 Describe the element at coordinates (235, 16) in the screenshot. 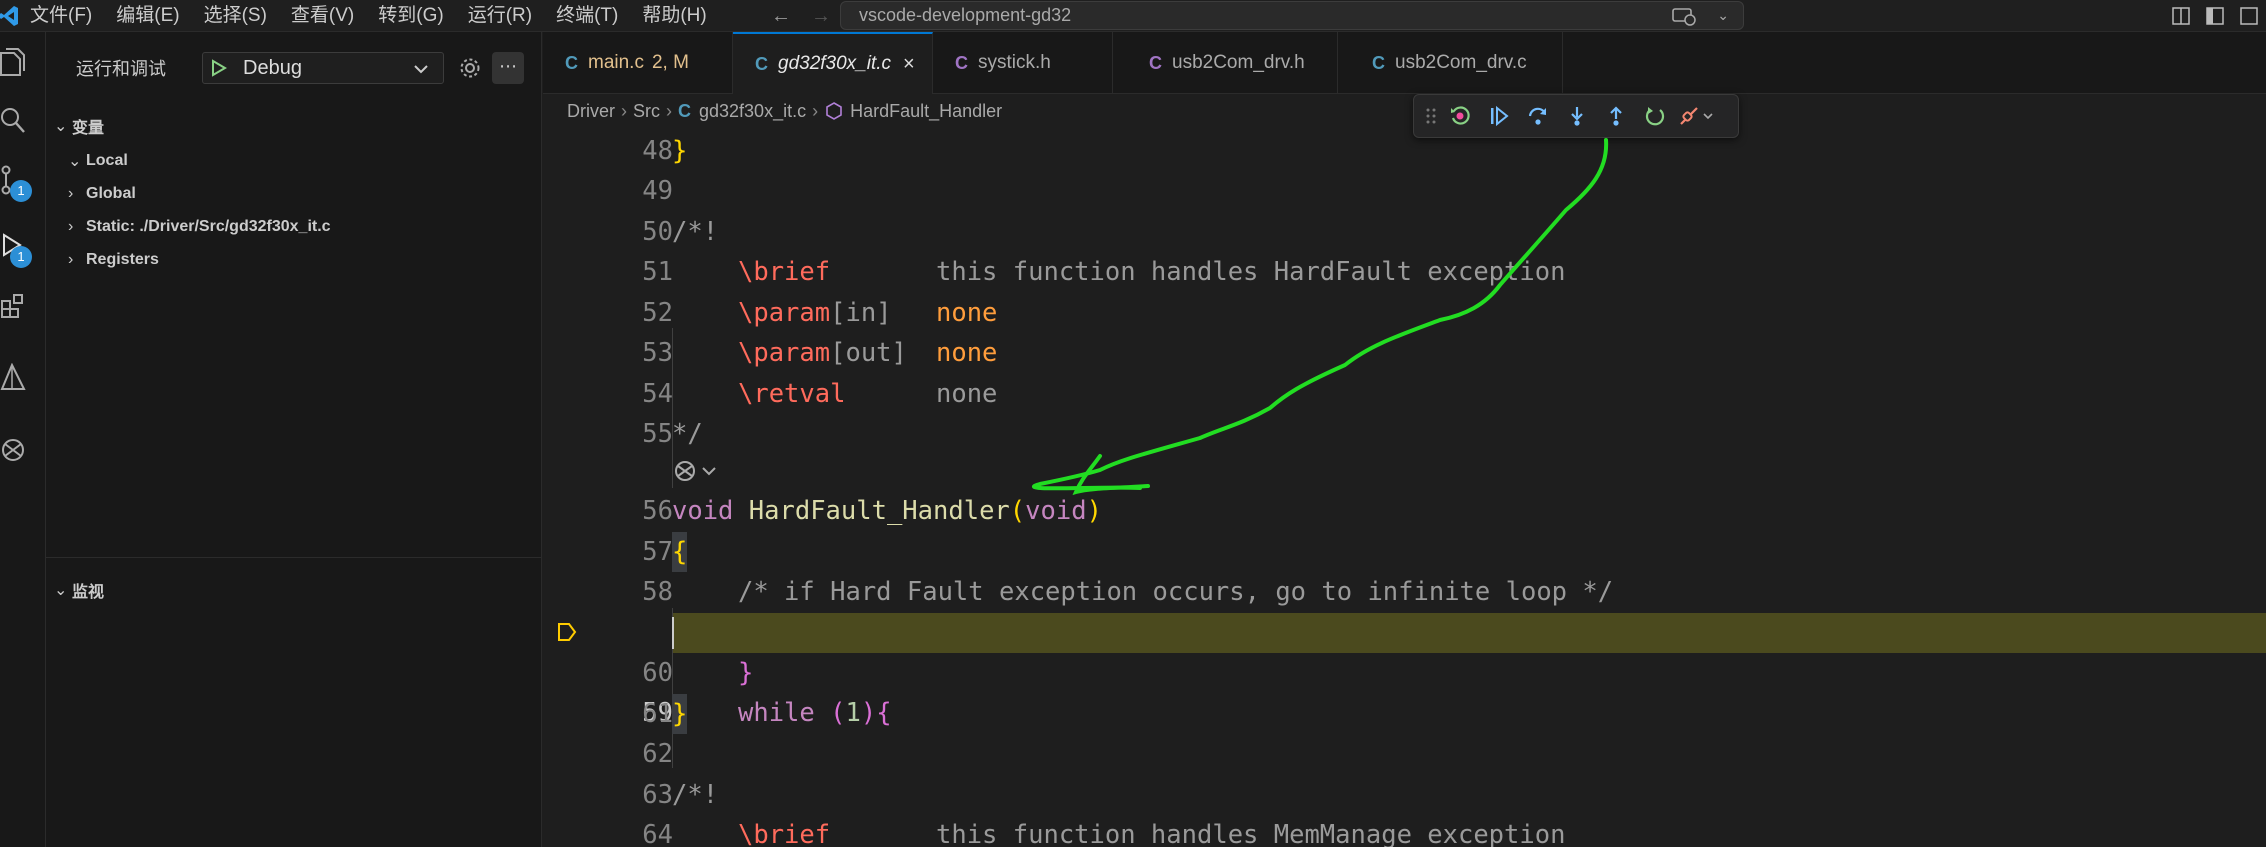

I see `menu-selection: 选择(S)` at that location.